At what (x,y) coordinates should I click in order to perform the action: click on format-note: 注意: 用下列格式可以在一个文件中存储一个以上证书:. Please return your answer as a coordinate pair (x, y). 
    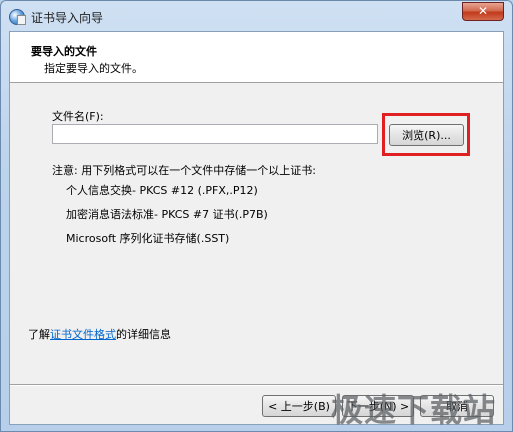
    Looking at the image, I should click on (184, 170).